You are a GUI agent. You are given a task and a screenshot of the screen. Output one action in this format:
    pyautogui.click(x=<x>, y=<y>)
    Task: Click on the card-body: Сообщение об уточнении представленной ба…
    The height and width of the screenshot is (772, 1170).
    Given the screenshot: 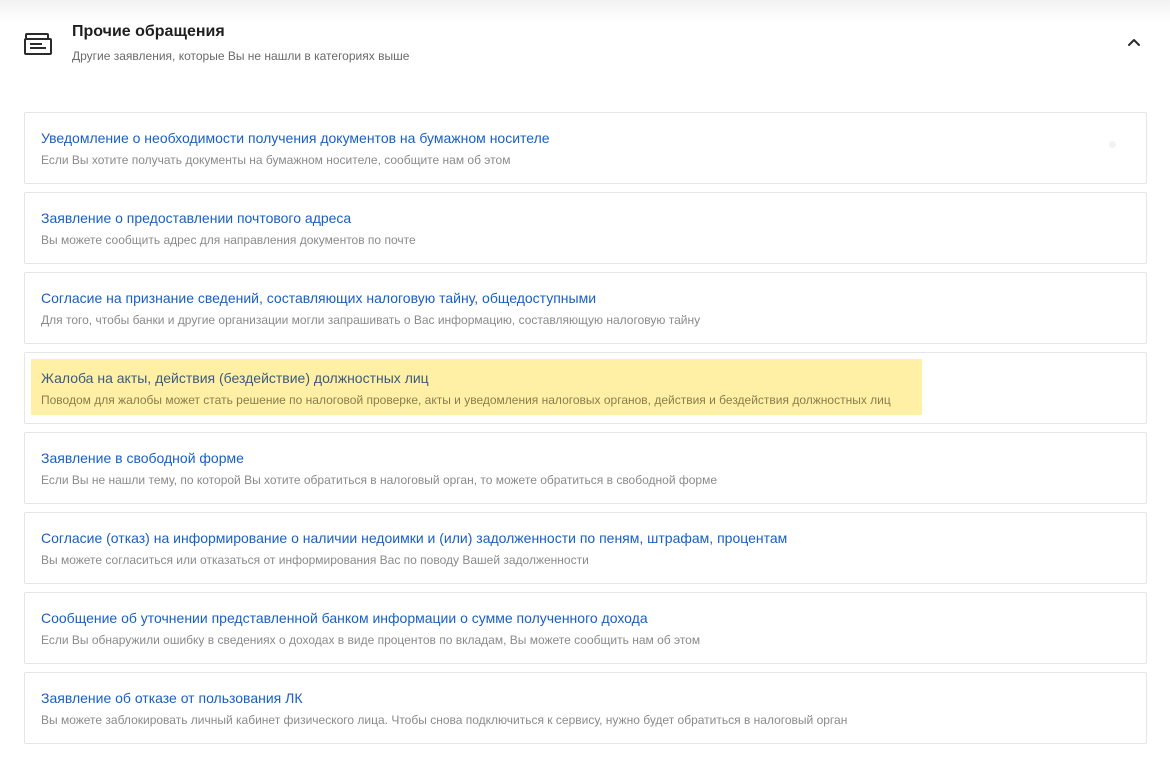 What is the action you would take?
    pyautogui.click(x=585, y=629)
    